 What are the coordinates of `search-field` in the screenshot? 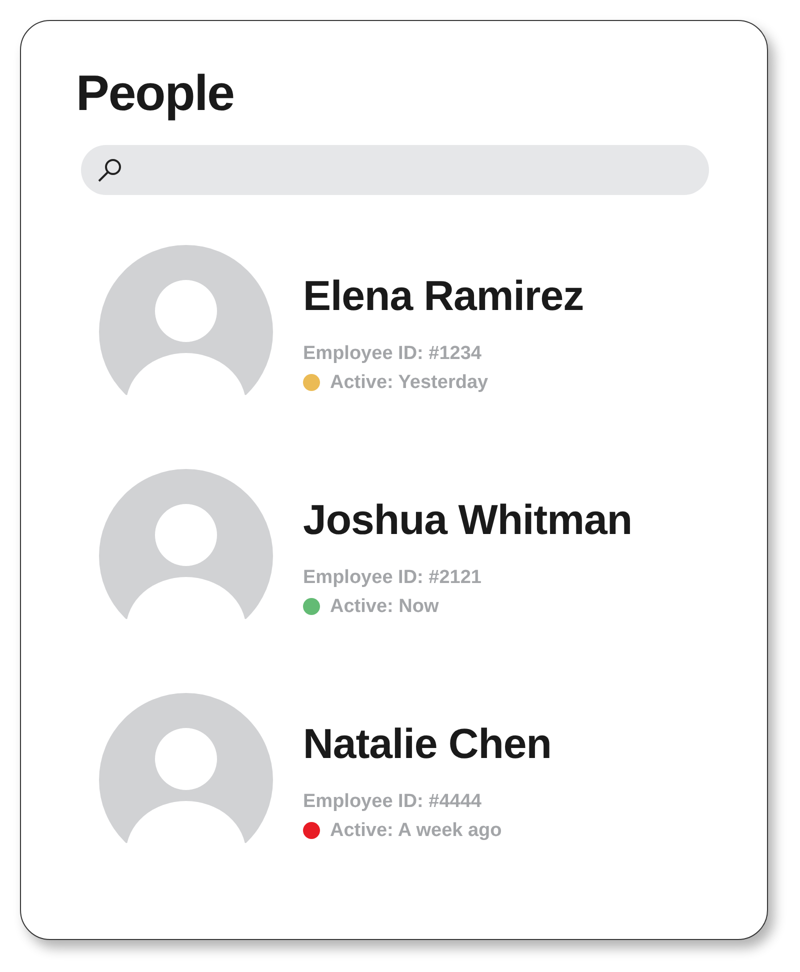 It's located at (395, 170).